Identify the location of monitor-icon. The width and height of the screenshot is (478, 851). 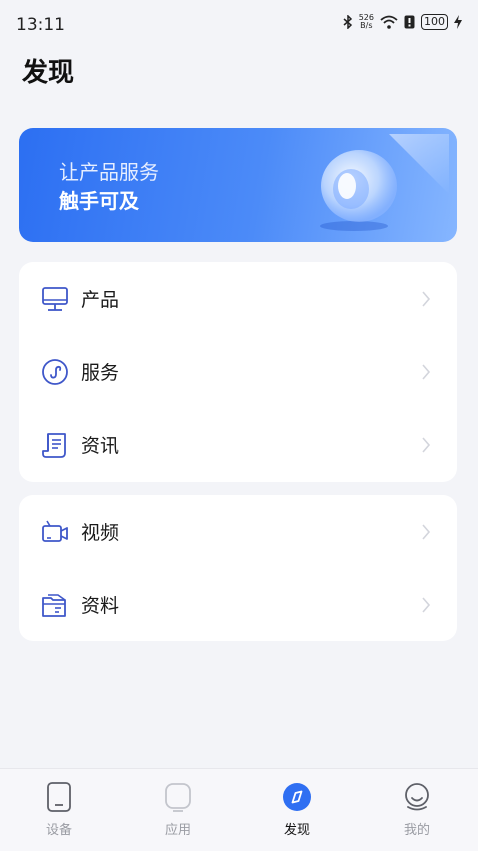
(55, 298).